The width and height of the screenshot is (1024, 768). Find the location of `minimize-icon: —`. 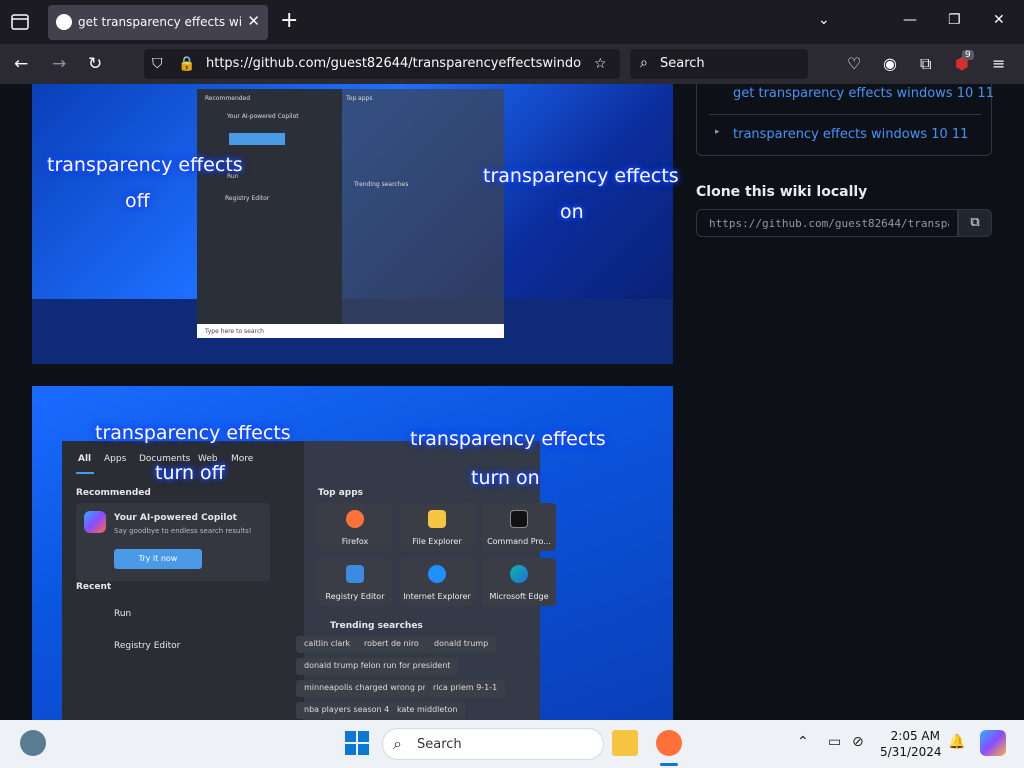

minimize-icon: — is located at coordinates (910, 20).